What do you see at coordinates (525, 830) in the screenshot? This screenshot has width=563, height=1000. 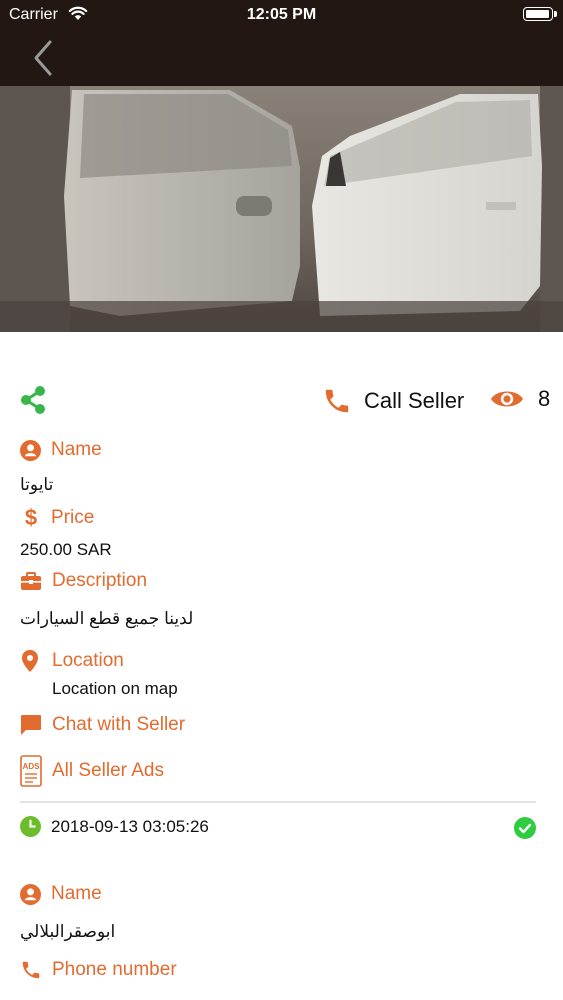 I see `verified-check-icon` at bounding box center [525, 830].